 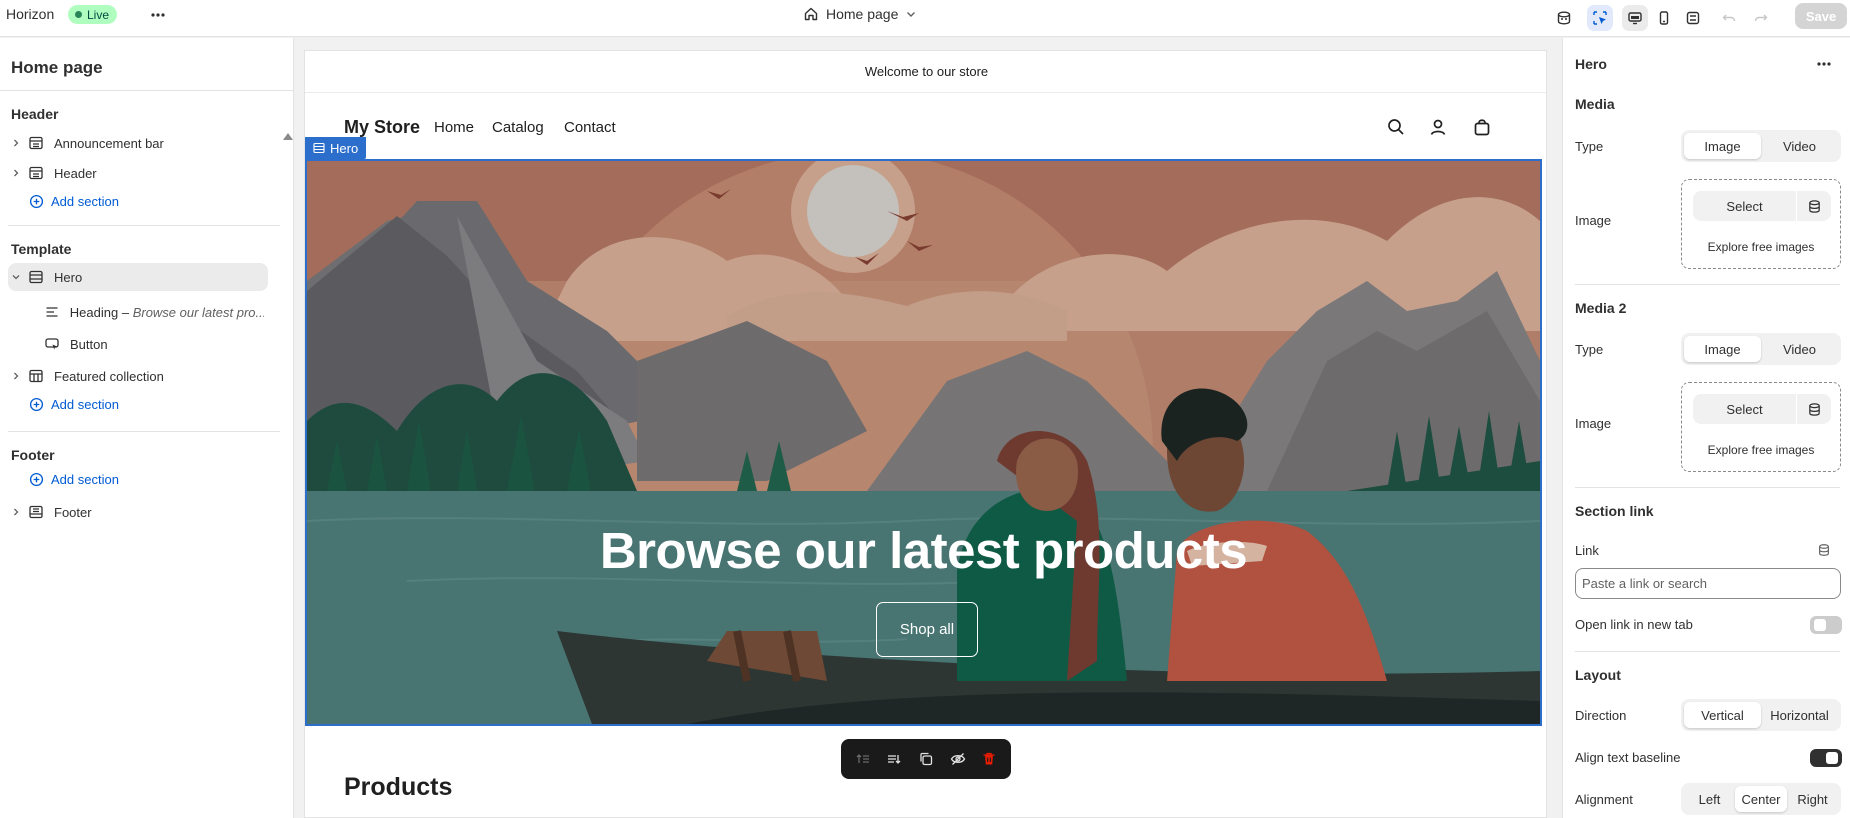 I want to click on undo-icon, so click(x=1729, y=18).